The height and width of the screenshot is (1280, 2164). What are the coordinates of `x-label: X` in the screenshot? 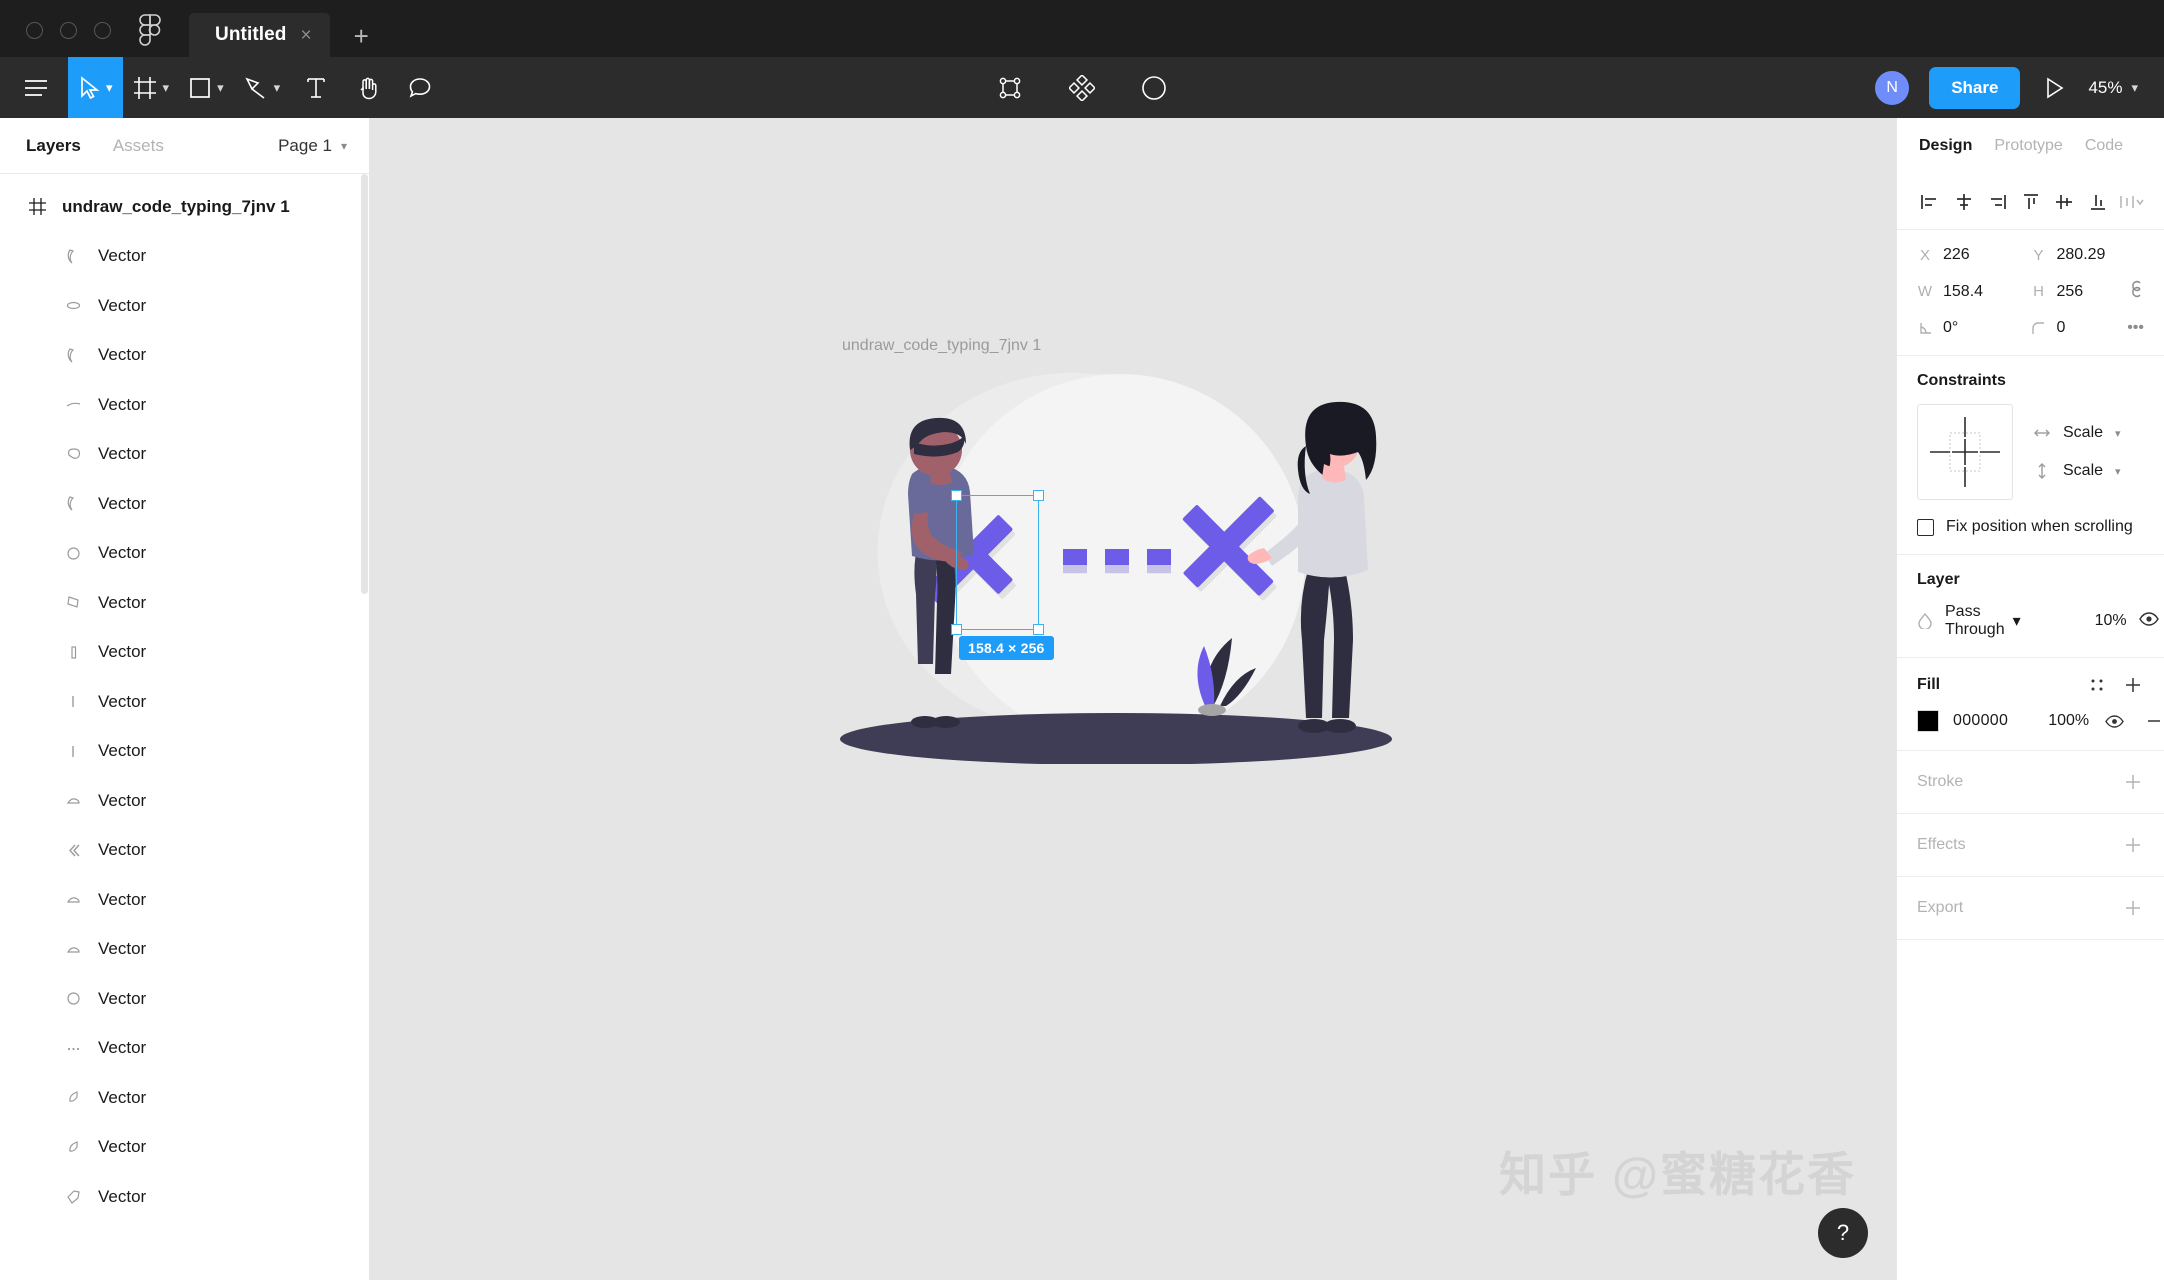 It's located at (1924, 255).